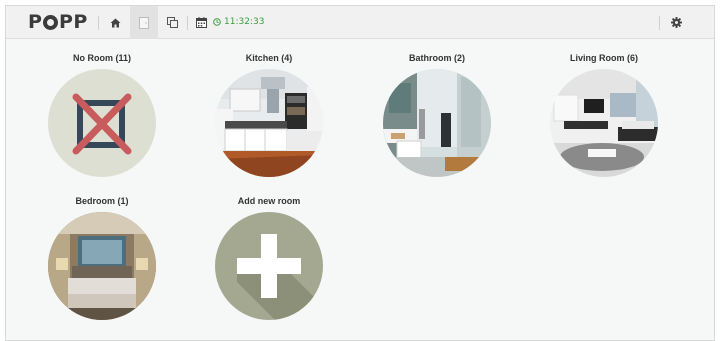 The width and height of the screenshot is (720, 341). Describe the element at coordinates (360, 22) in the screenshot. I see `top-bar: P PP 11:32:33` at that location.